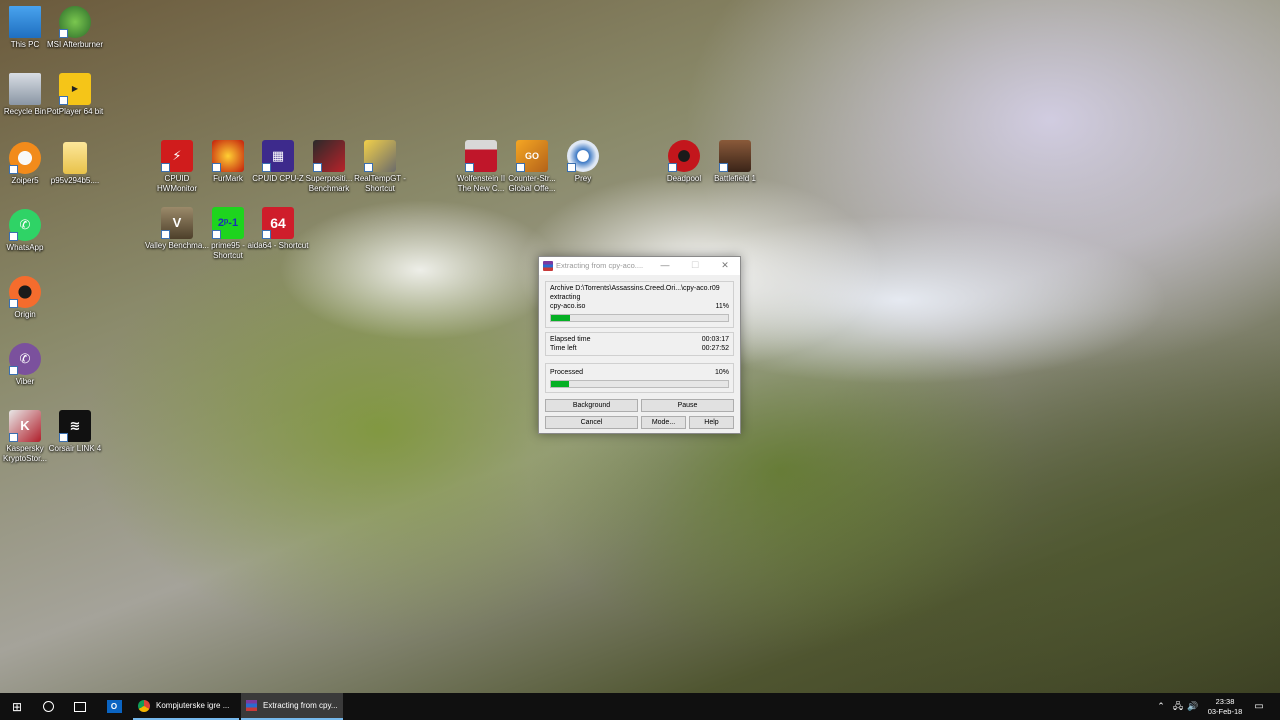 The image size is (1280, 720). I want to click on recycle-bin-icon, so click(25, 89).